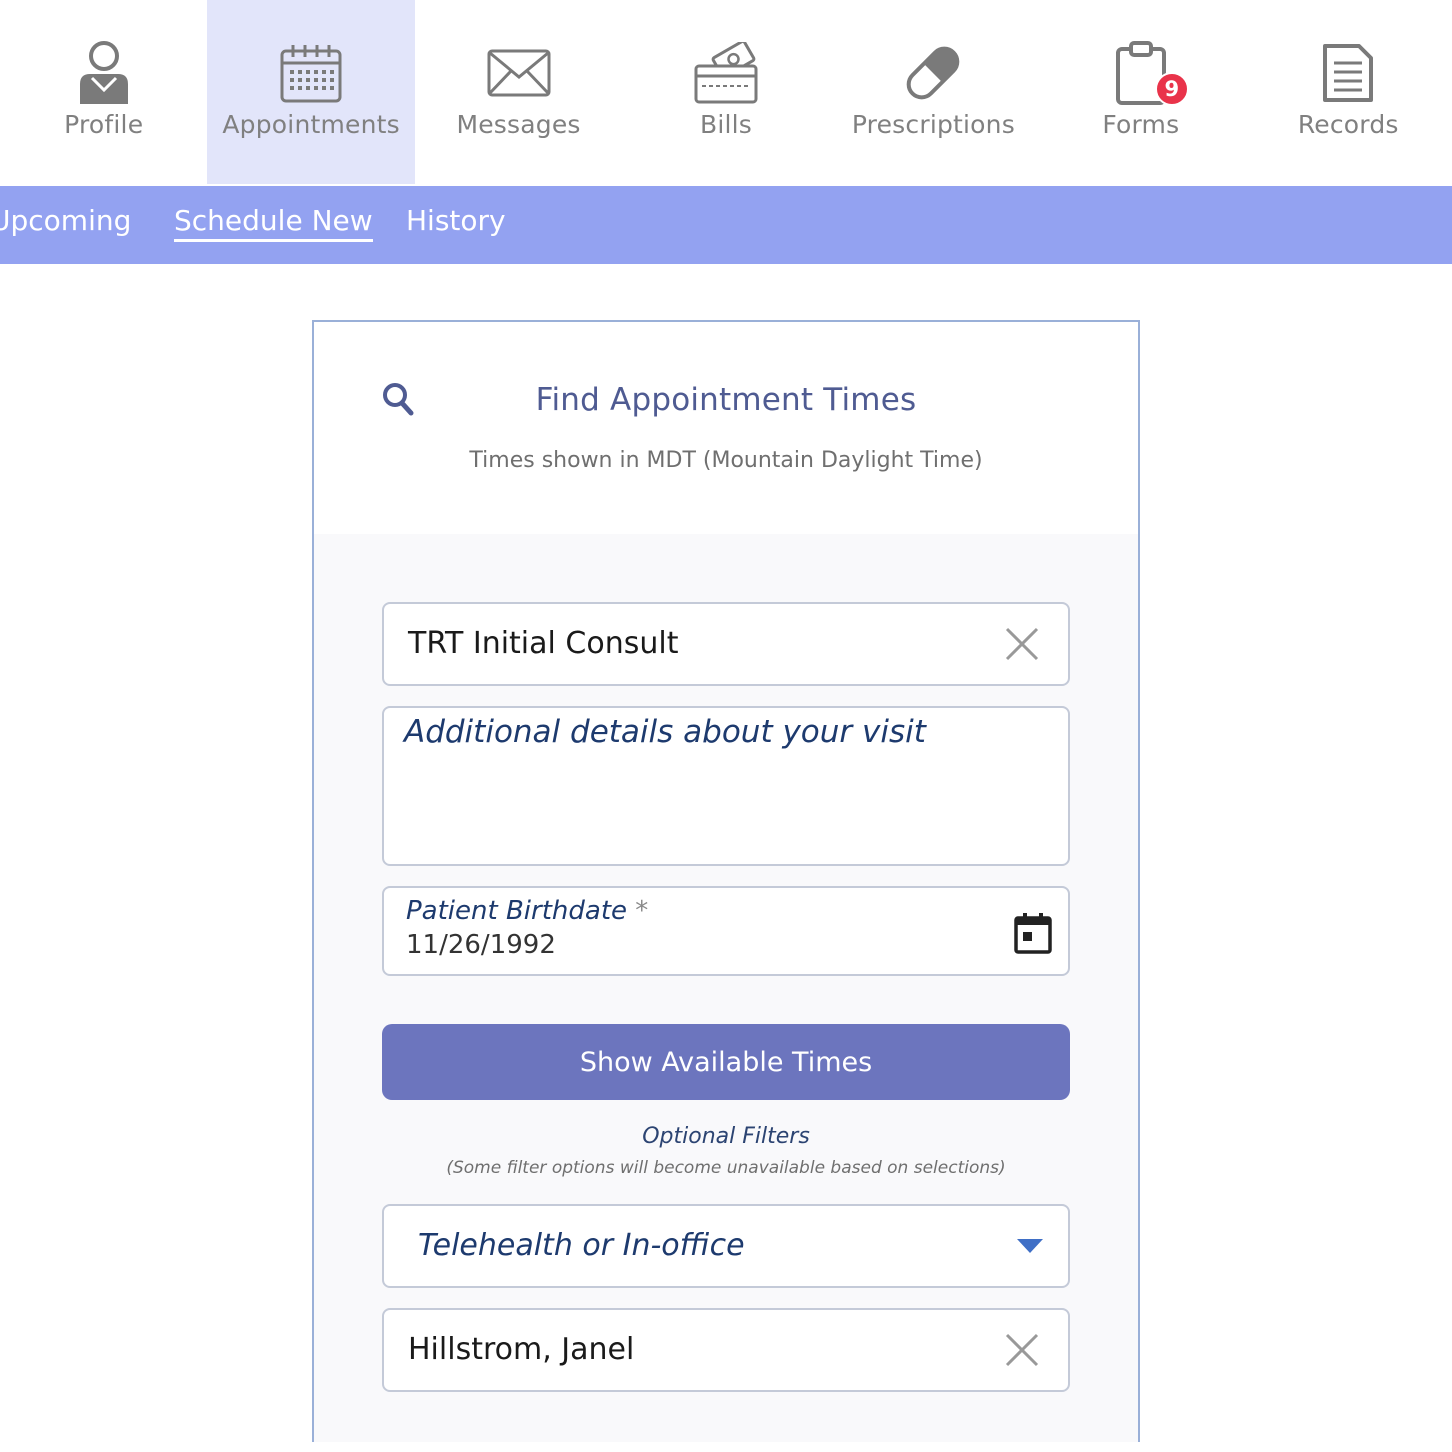  I want to click on nav-item-messages: Messages, so click(518, 92).